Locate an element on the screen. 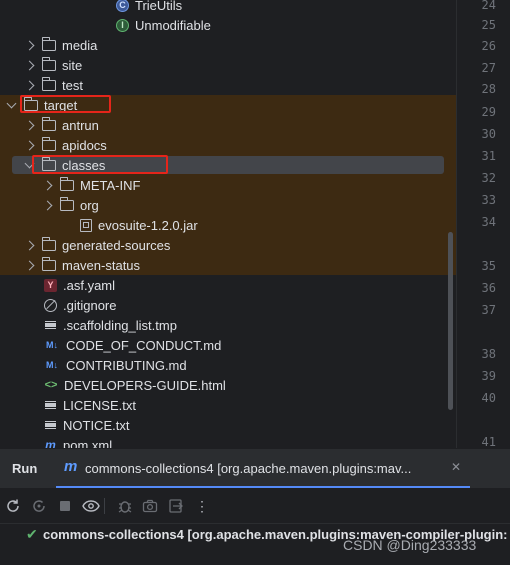 The width and height of the screenshot is (510, 565). tree-item-contributing-md: M↓ CONTRIBUTING.md is located at coordinates (228, 365).